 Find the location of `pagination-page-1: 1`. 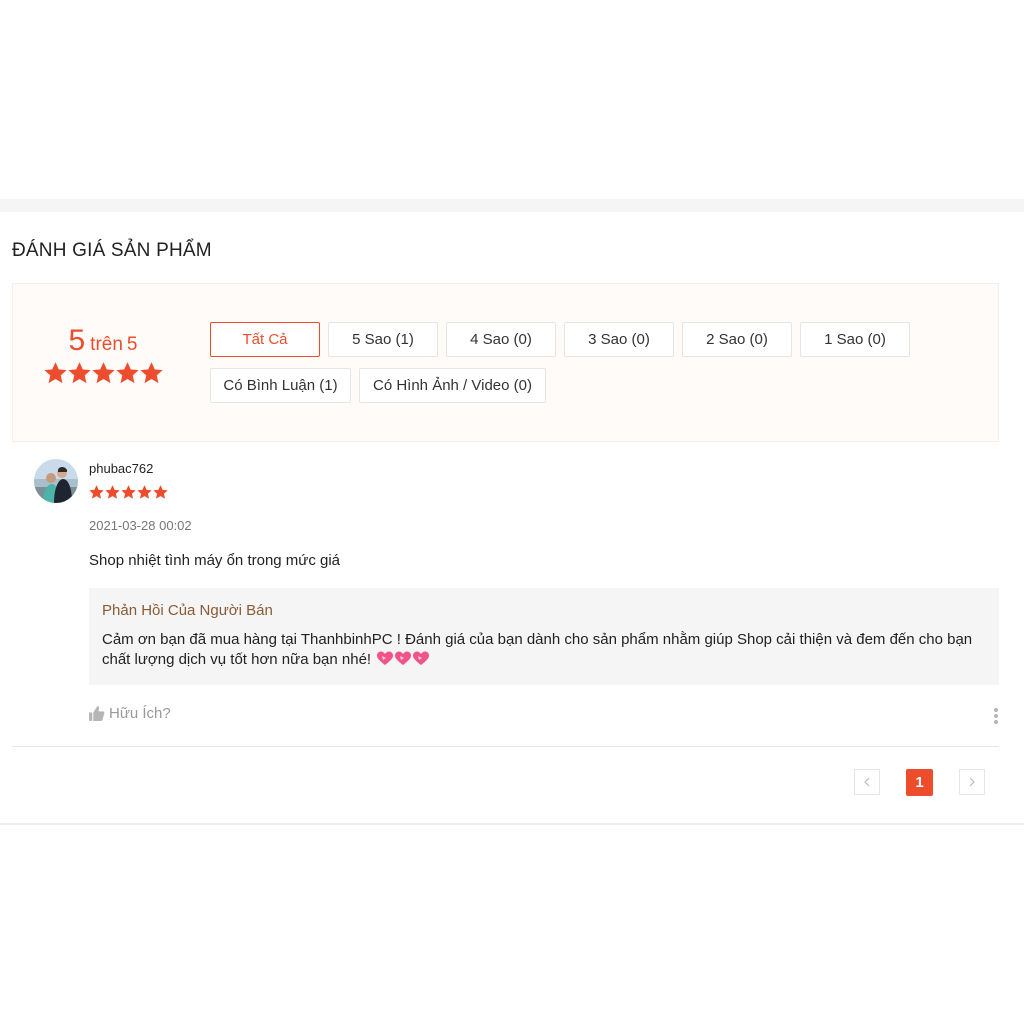

pagination-page-1: 1 is located at coordinates (919, 782).